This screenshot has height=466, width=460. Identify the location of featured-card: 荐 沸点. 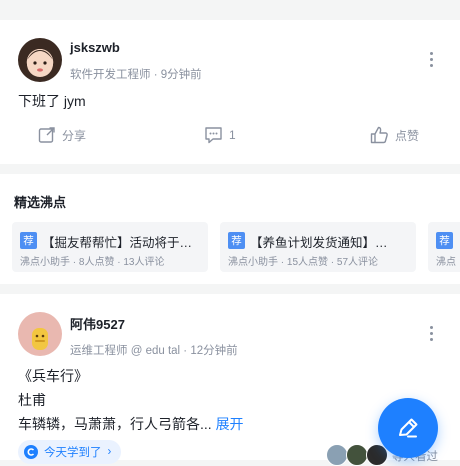
(444, 247).